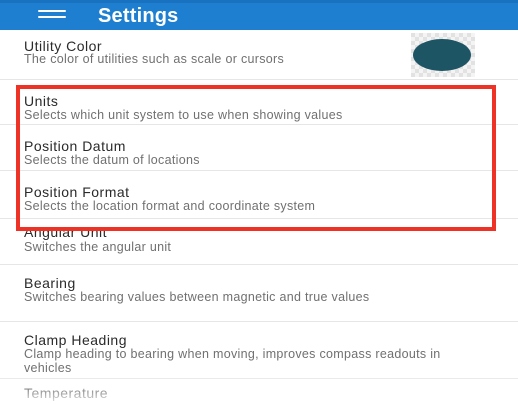 Image resolution: width=518 pixels, height=404 pixels. I want to click on setting-title: Units, so click(41, 101).